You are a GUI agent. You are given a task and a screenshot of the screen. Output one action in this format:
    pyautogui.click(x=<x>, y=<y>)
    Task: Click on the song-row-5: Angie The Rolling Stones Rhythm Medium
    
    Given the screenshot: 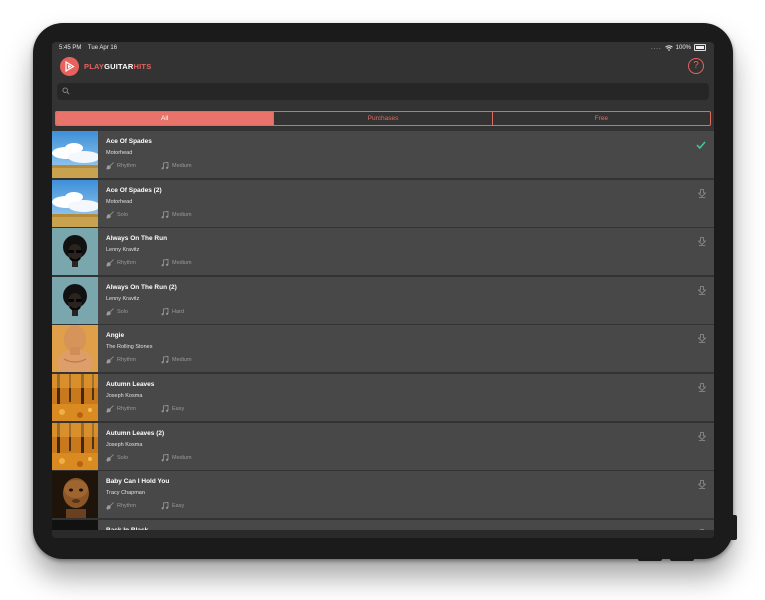 What is the action you would take?
    pyautogui.click(x=383, y=349)
    